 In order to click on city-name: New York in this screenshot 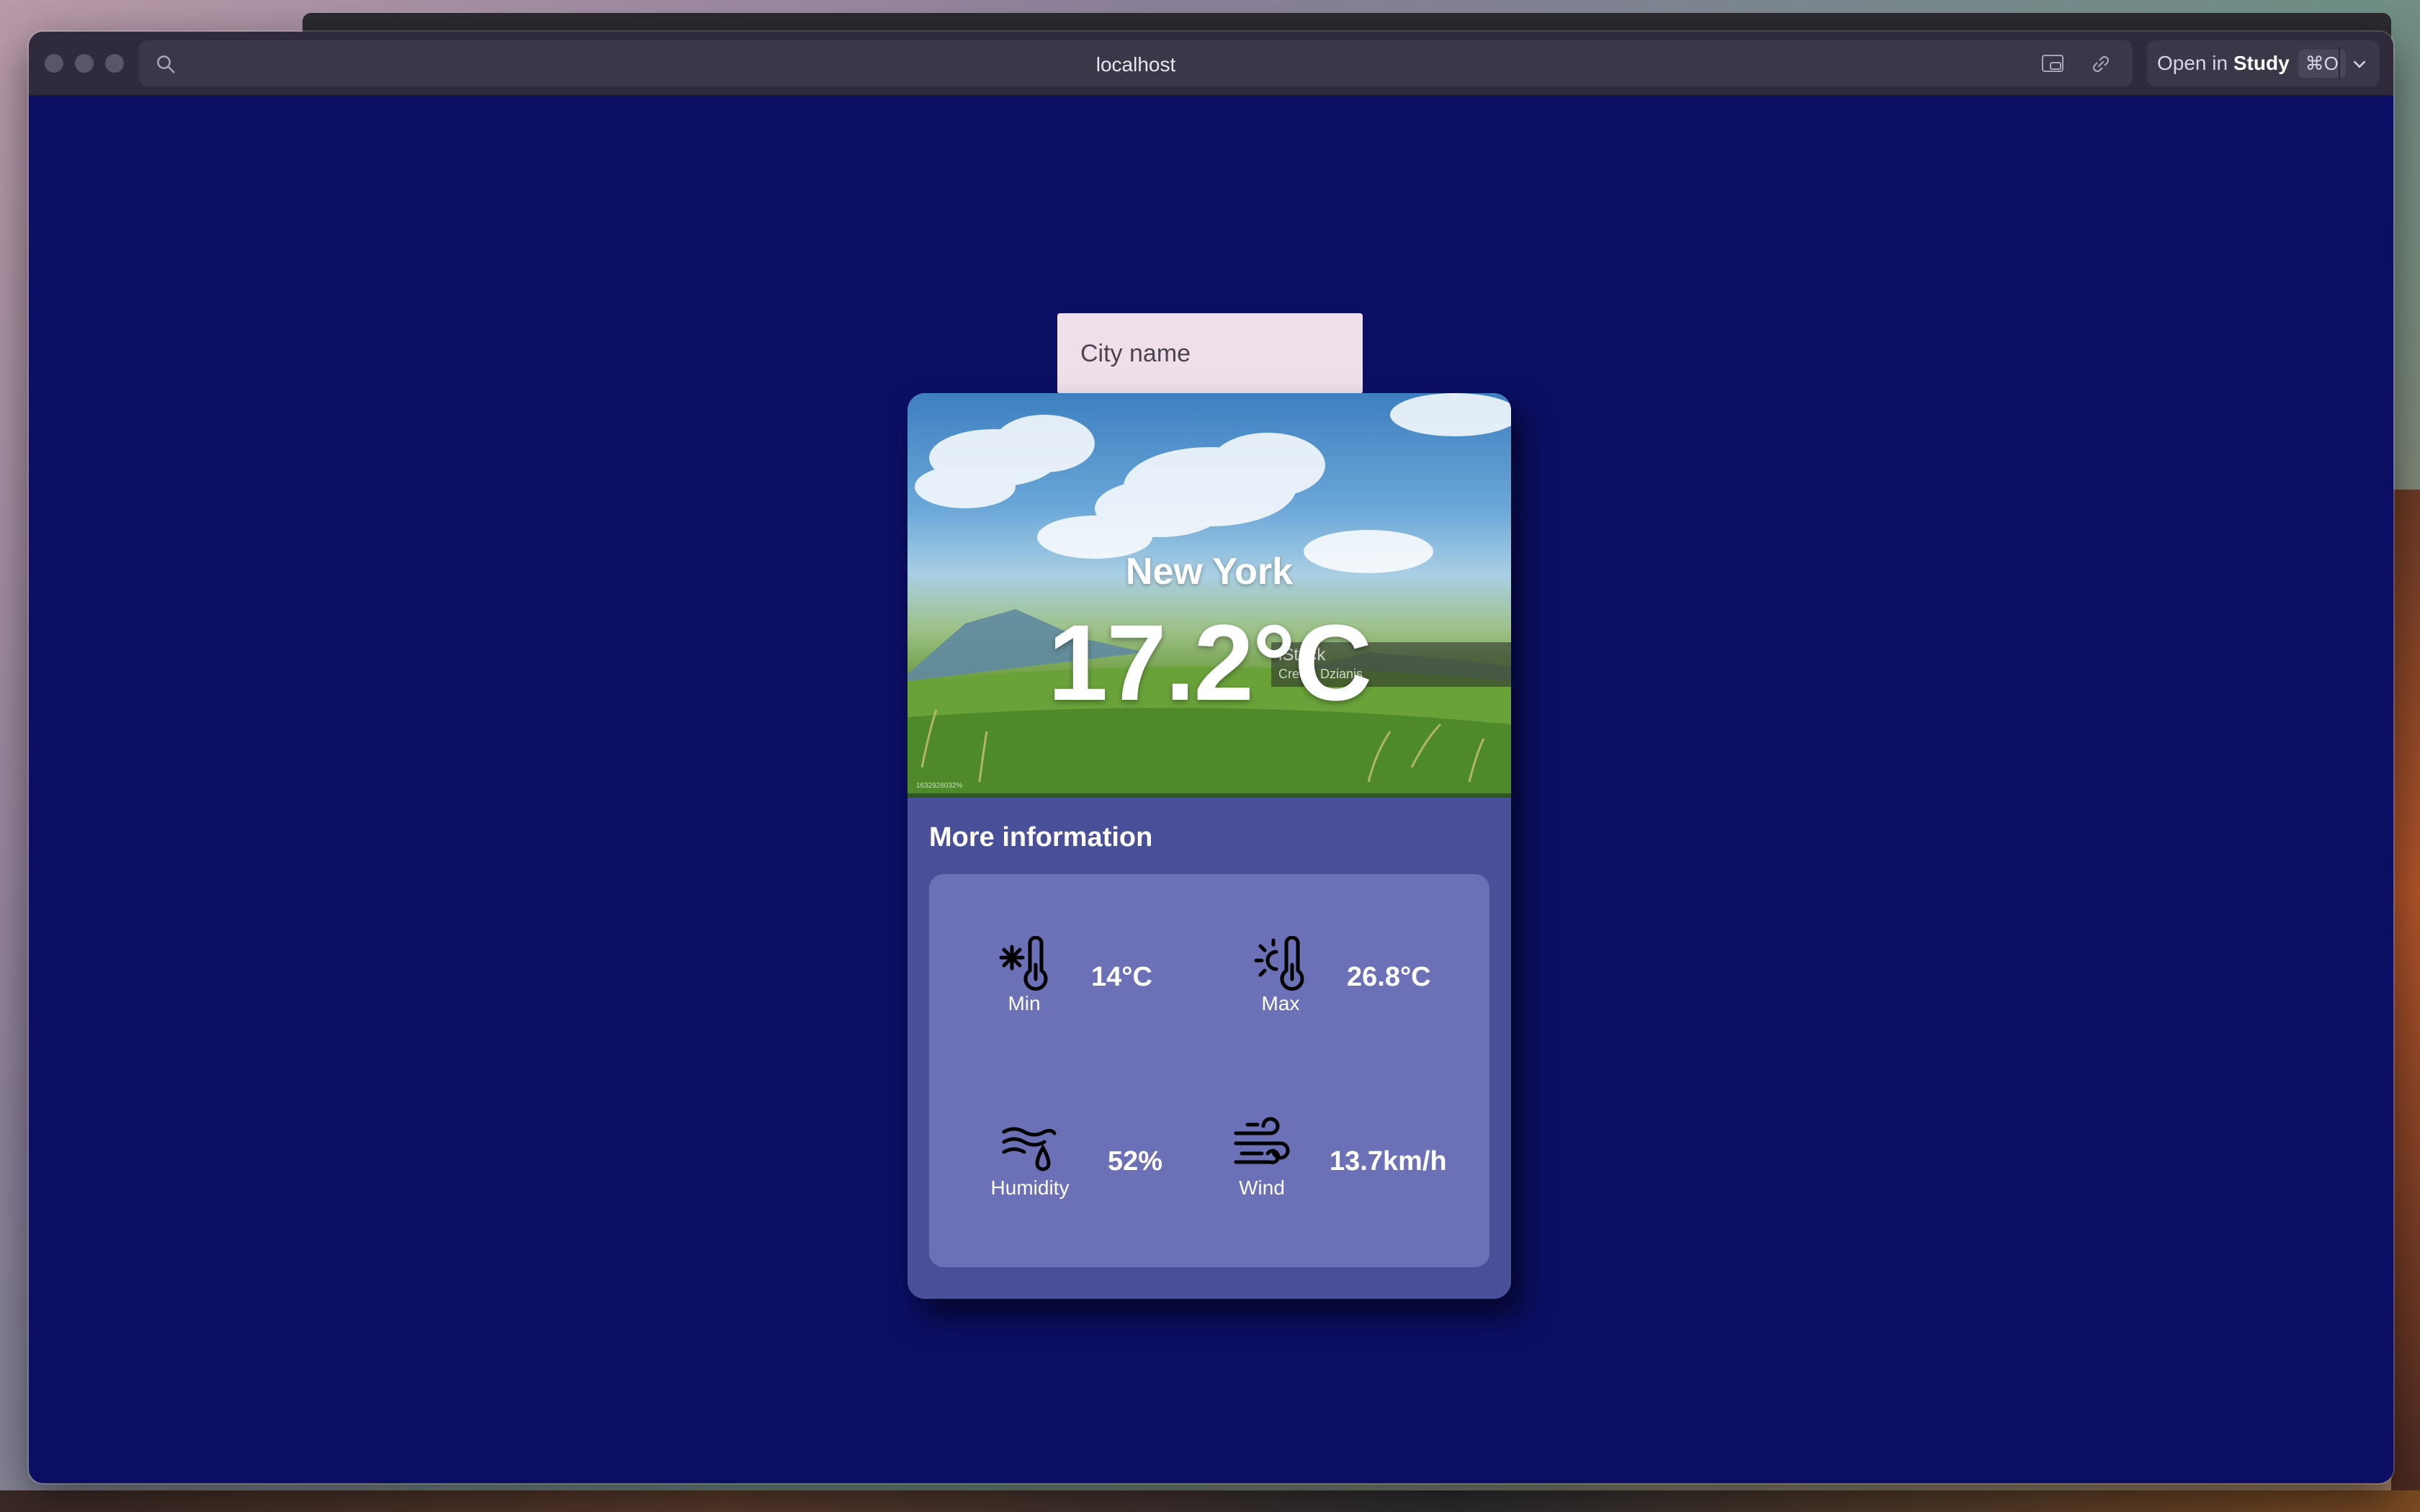, I will do `click(1209, 572)`.